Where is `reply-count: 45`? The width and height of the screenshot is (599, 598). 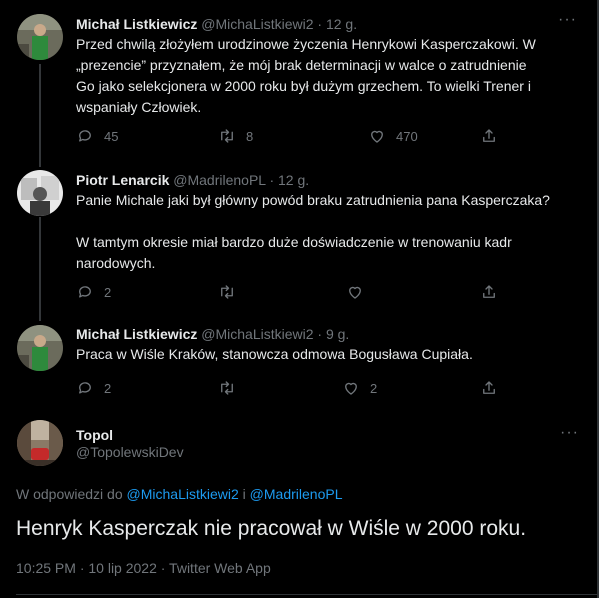 reply-count: 45 is located at coordinates (111, 136).